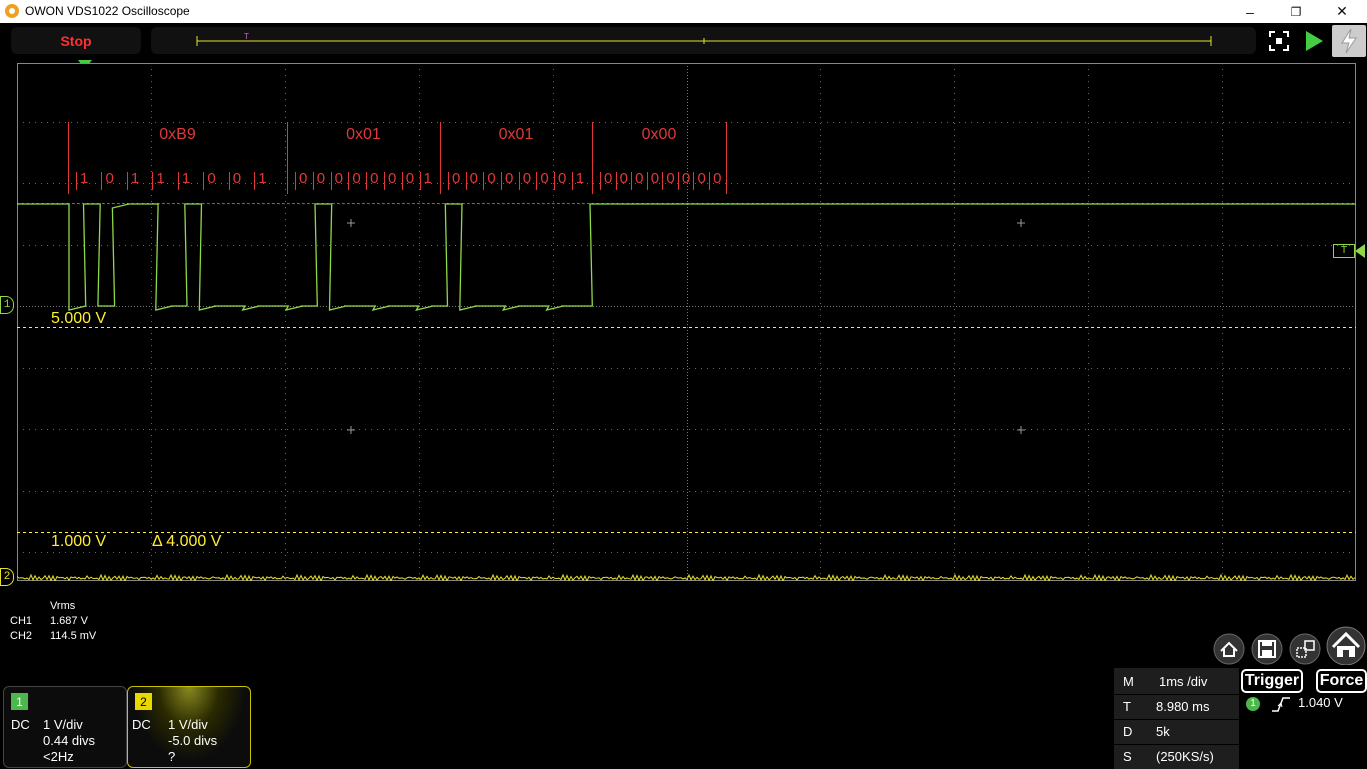 This screenshot has width=1367, height=769. I want to click on save-icon, so click(1267, 649).